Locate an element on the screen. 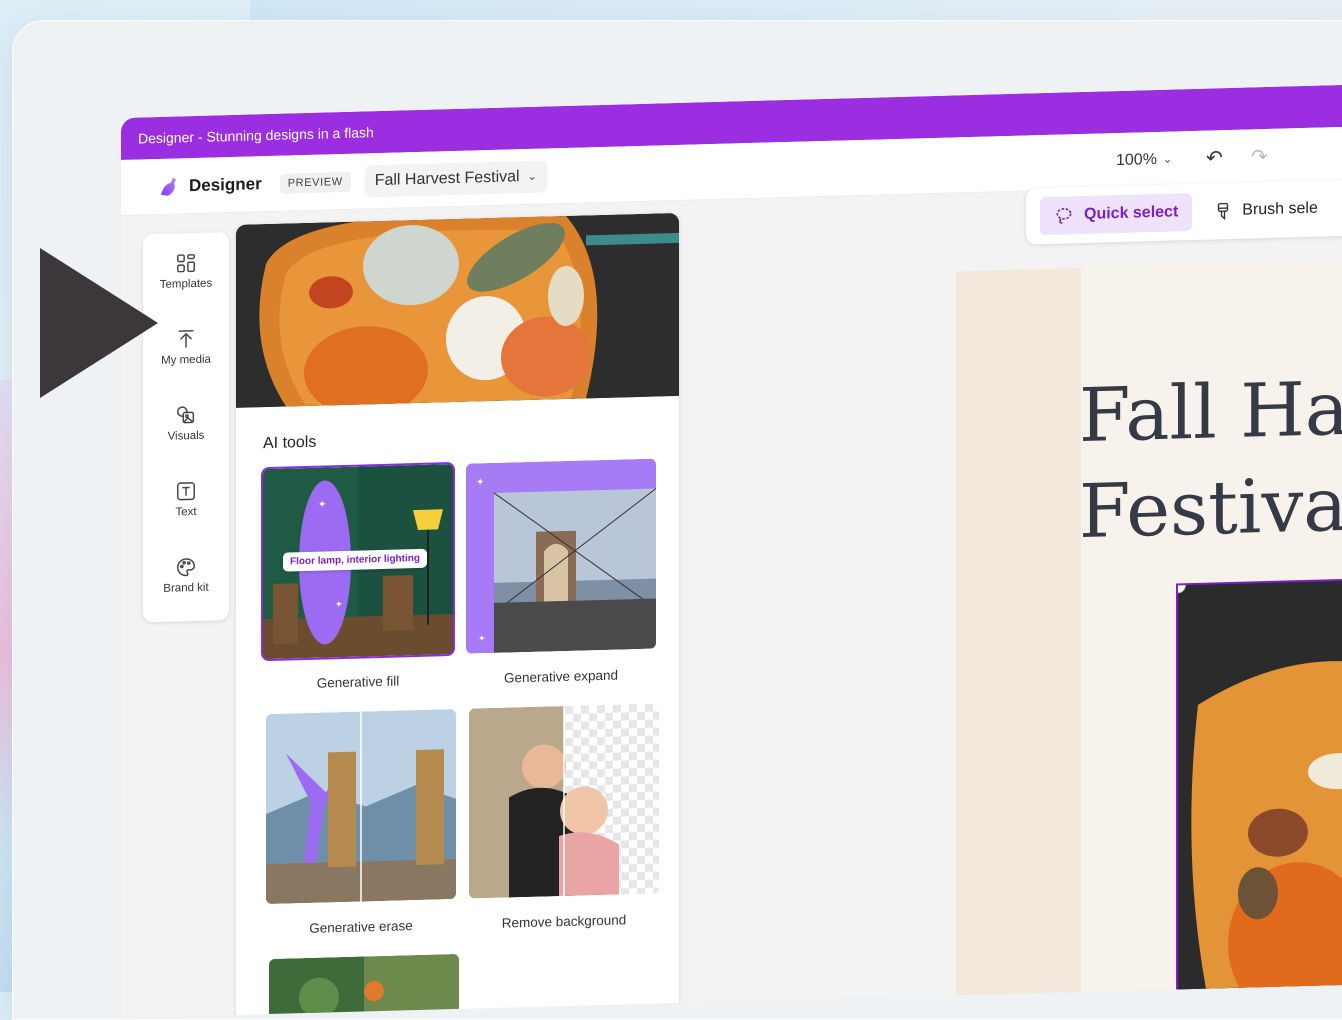 The height and width of the screenshot is (1020, 1342). designer-logo-icon is located at coordinates (169, 186).